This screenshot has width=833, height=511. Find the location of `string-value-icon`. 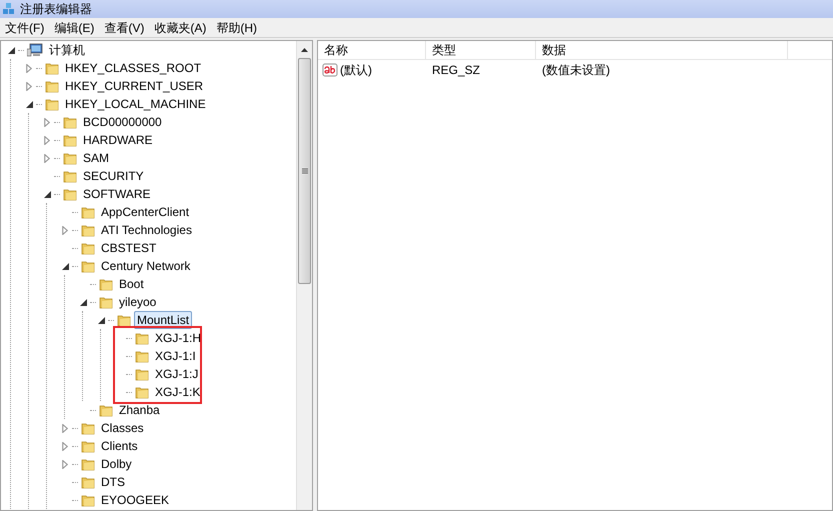

string-value-icon is located at coordinates (330, 70).